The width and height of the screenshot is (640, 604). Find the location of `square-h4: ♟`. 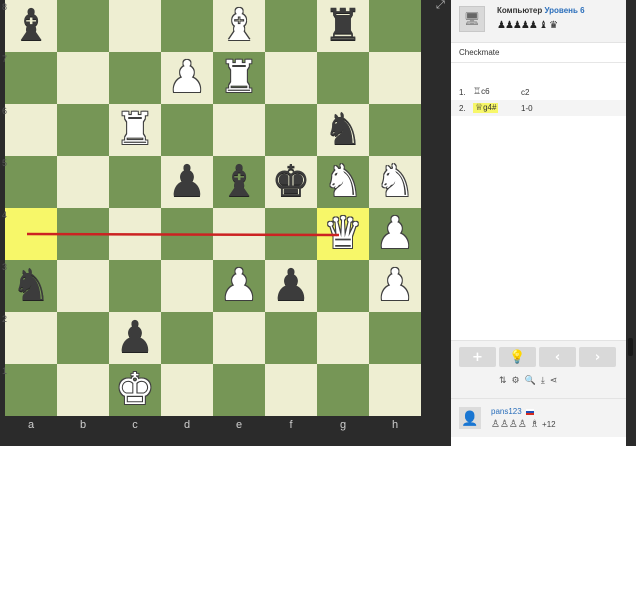

square-h4: ♟ is located at coordinates (395, 234).